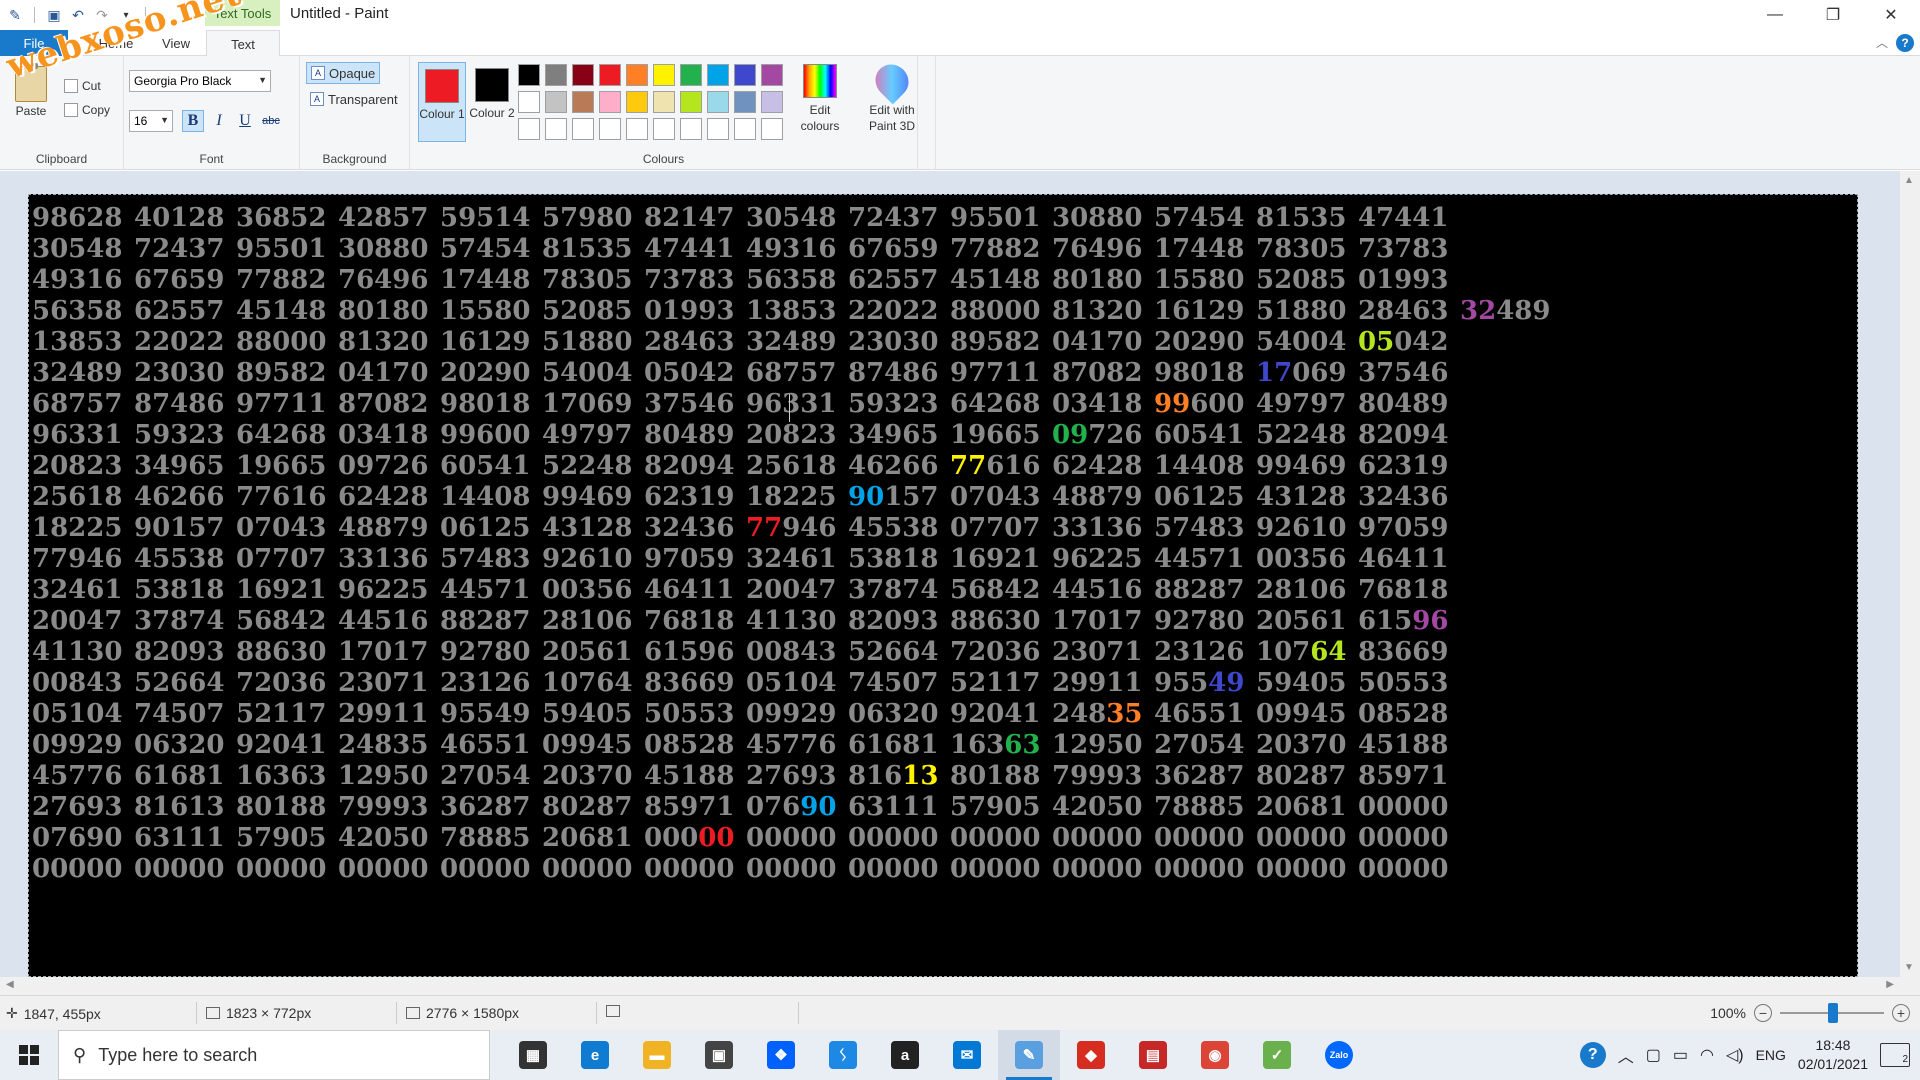  Describe the element at coordinates (995, 280) in the screenshot. I see `number-group: 45148` at that location.